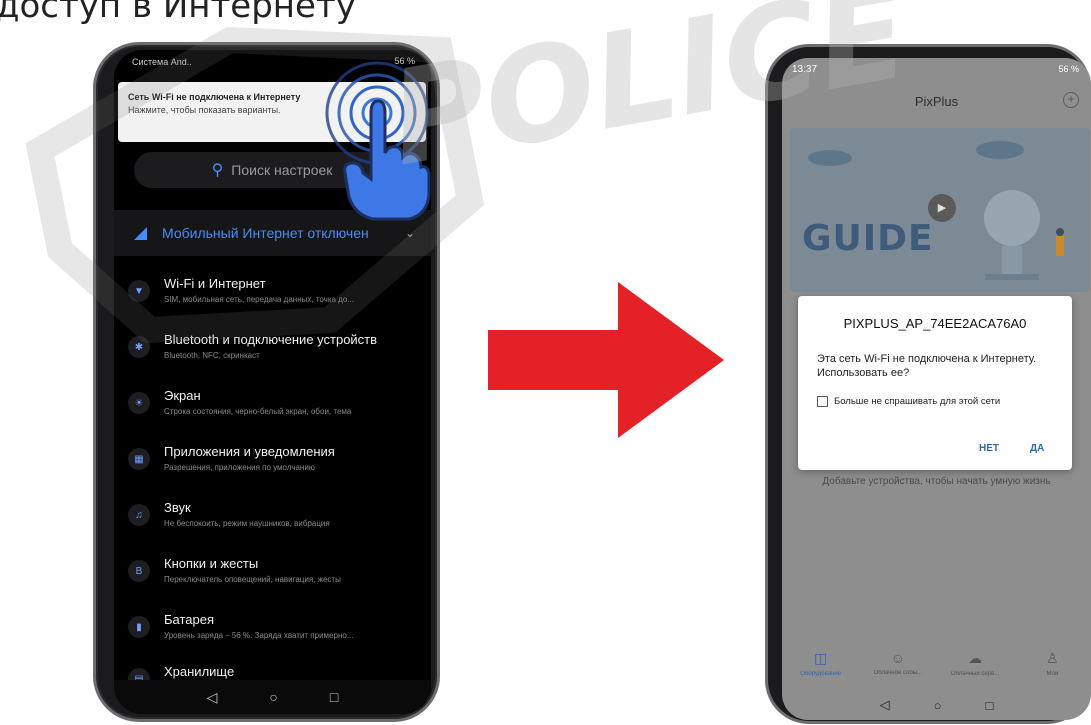  Describe the element at coordinates (140, 233) in the screenshot. I see `signal-icon` at that location.